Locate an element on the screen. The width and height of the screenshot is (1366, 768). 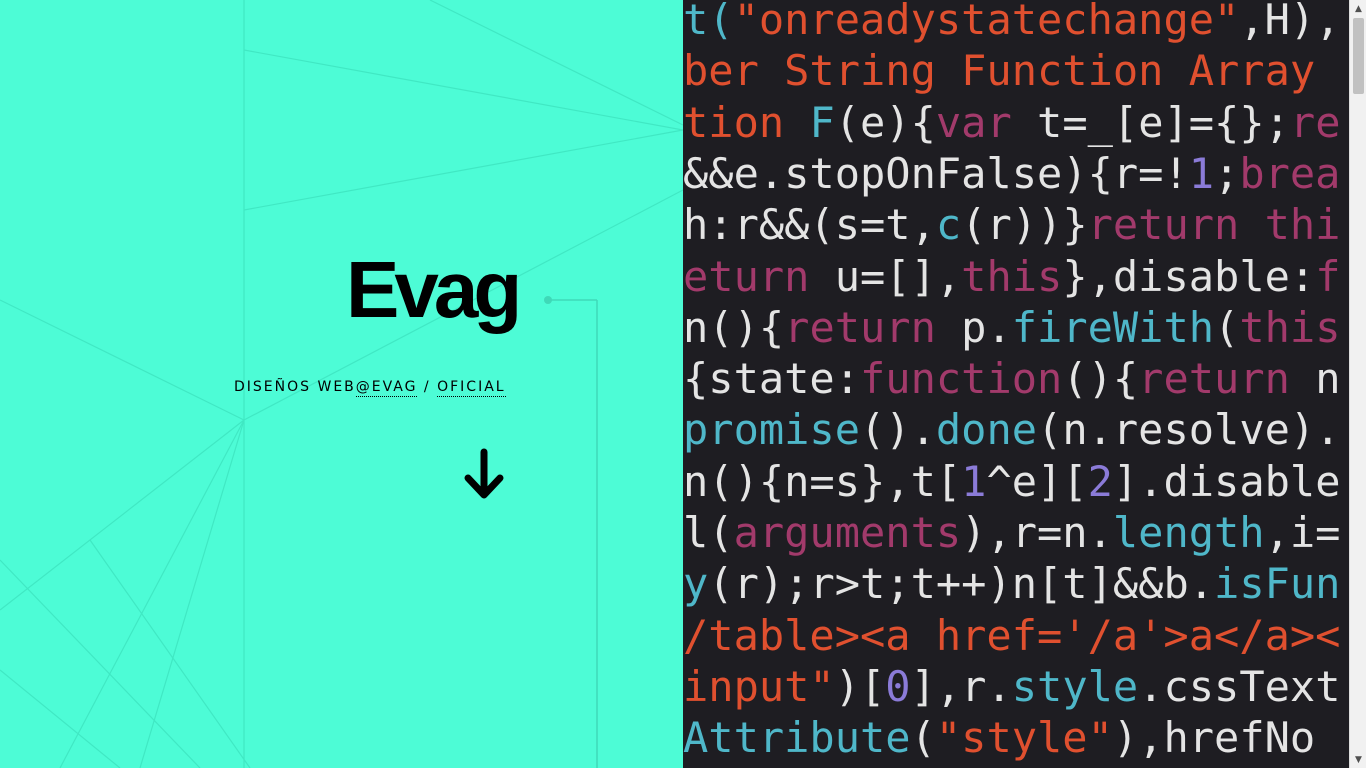
code-token: c is located at coordinates (948, 225).